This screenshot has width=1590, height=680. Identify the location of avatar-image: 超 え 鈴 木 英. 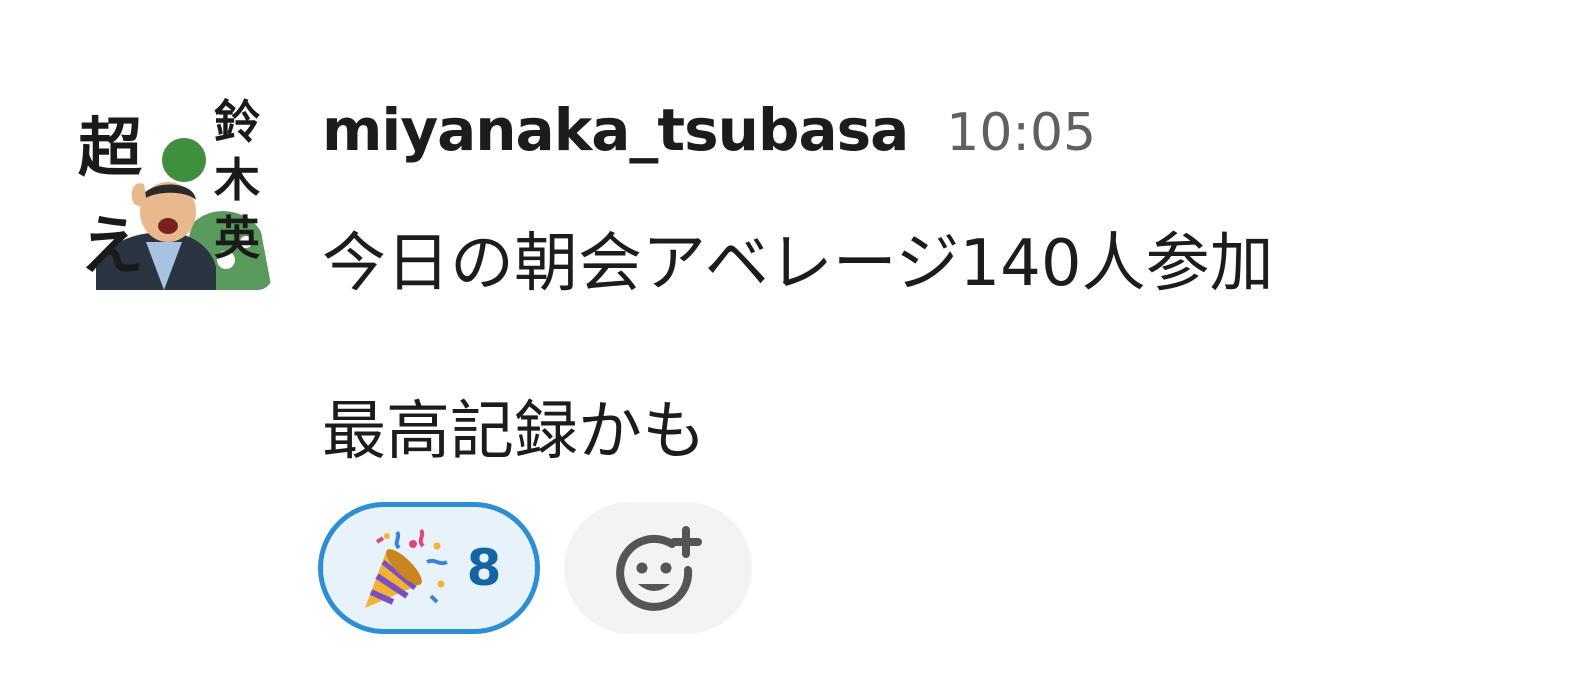
(174, 191).